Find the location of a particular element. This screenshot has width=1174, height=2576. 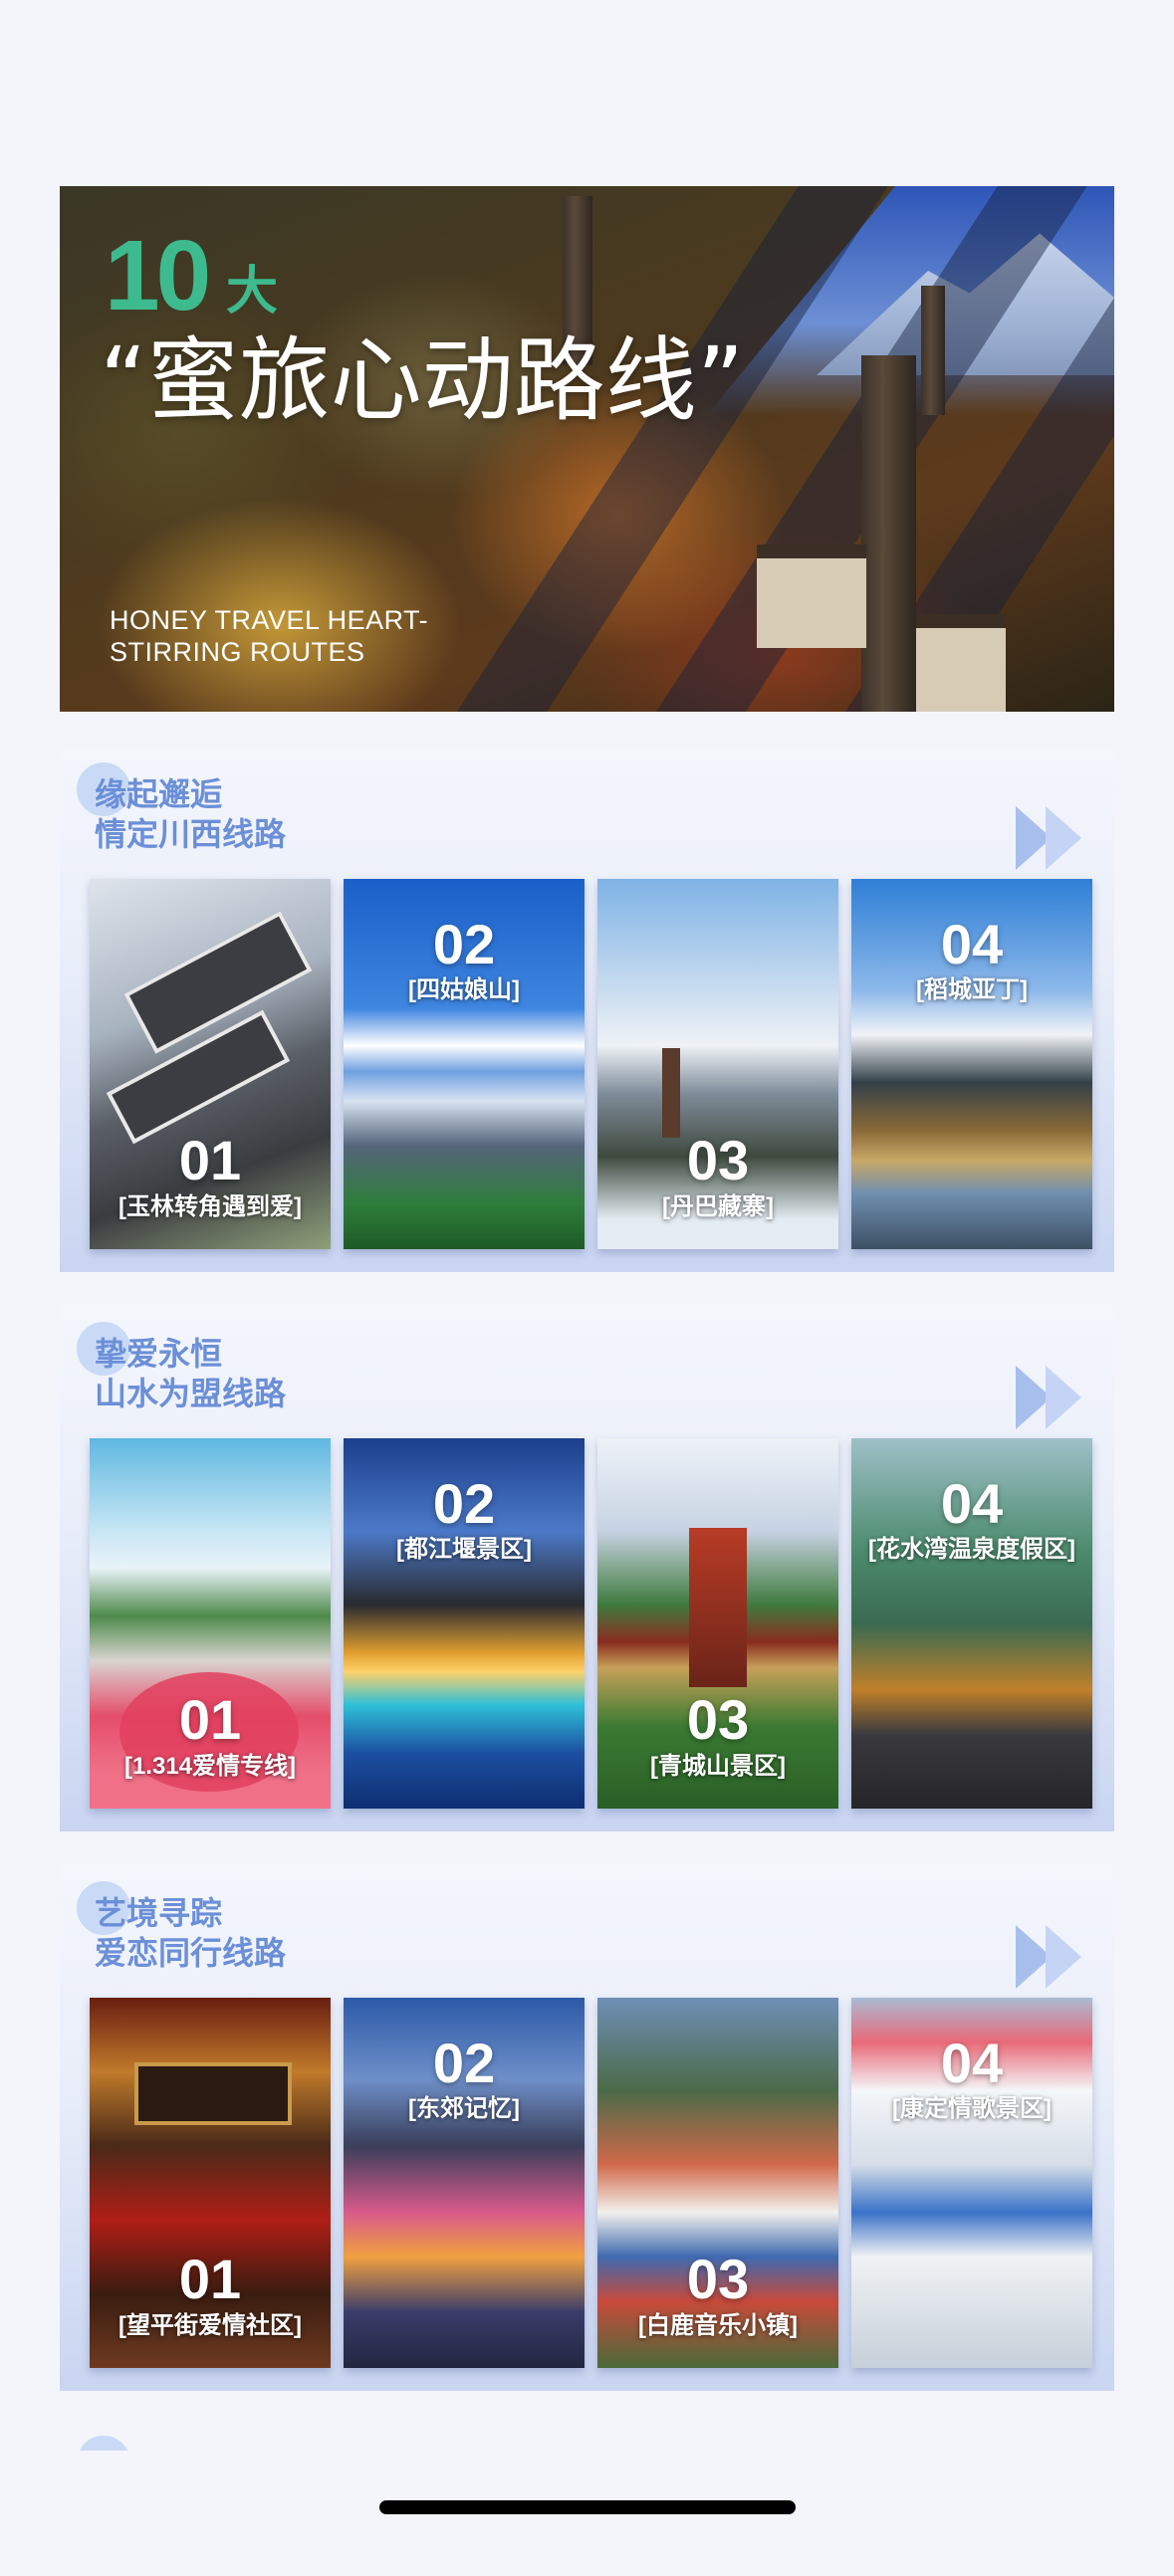

card-caption: [四姑娘山] is located at coordinates (464, 989).